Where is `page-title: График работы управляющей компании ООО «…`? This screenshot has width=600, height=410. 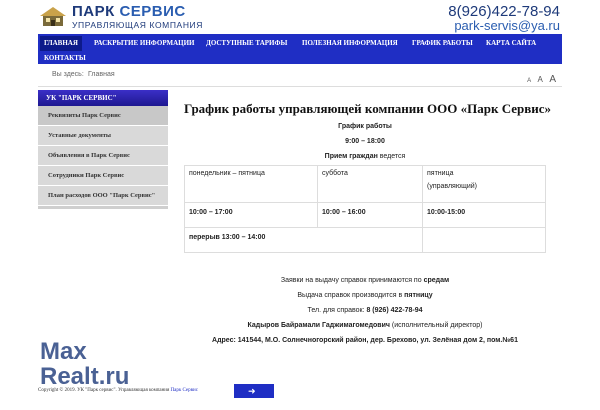
page-title: График работы управляющей компании ООО «… is located at coordinates (368, 108).